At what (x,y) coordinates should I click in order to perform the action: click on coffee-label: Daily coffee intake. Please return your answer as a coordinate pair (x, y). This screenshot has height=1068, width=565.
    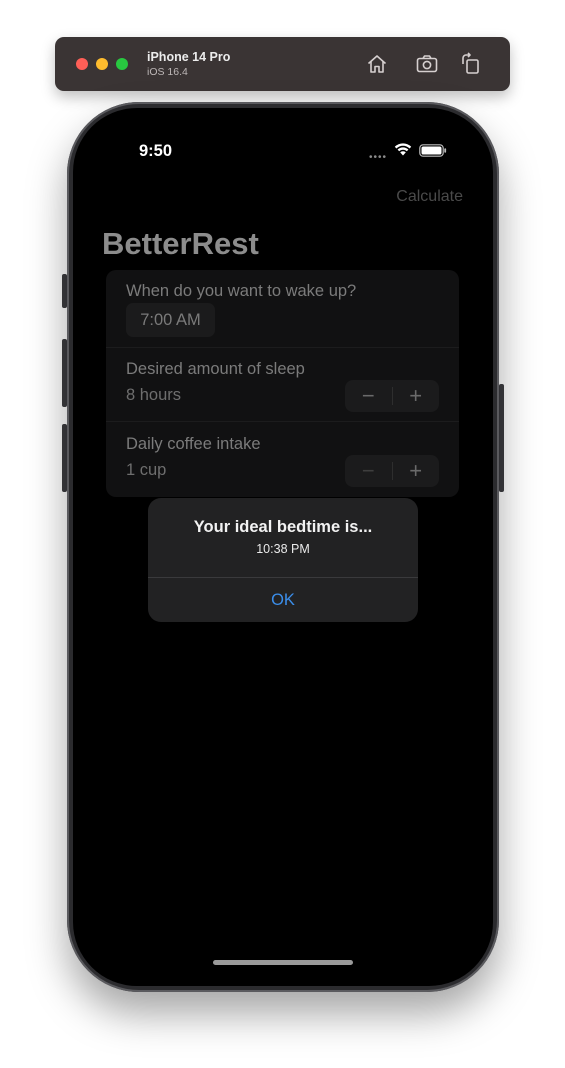
    Looking at the image, I should click on (193, 444).